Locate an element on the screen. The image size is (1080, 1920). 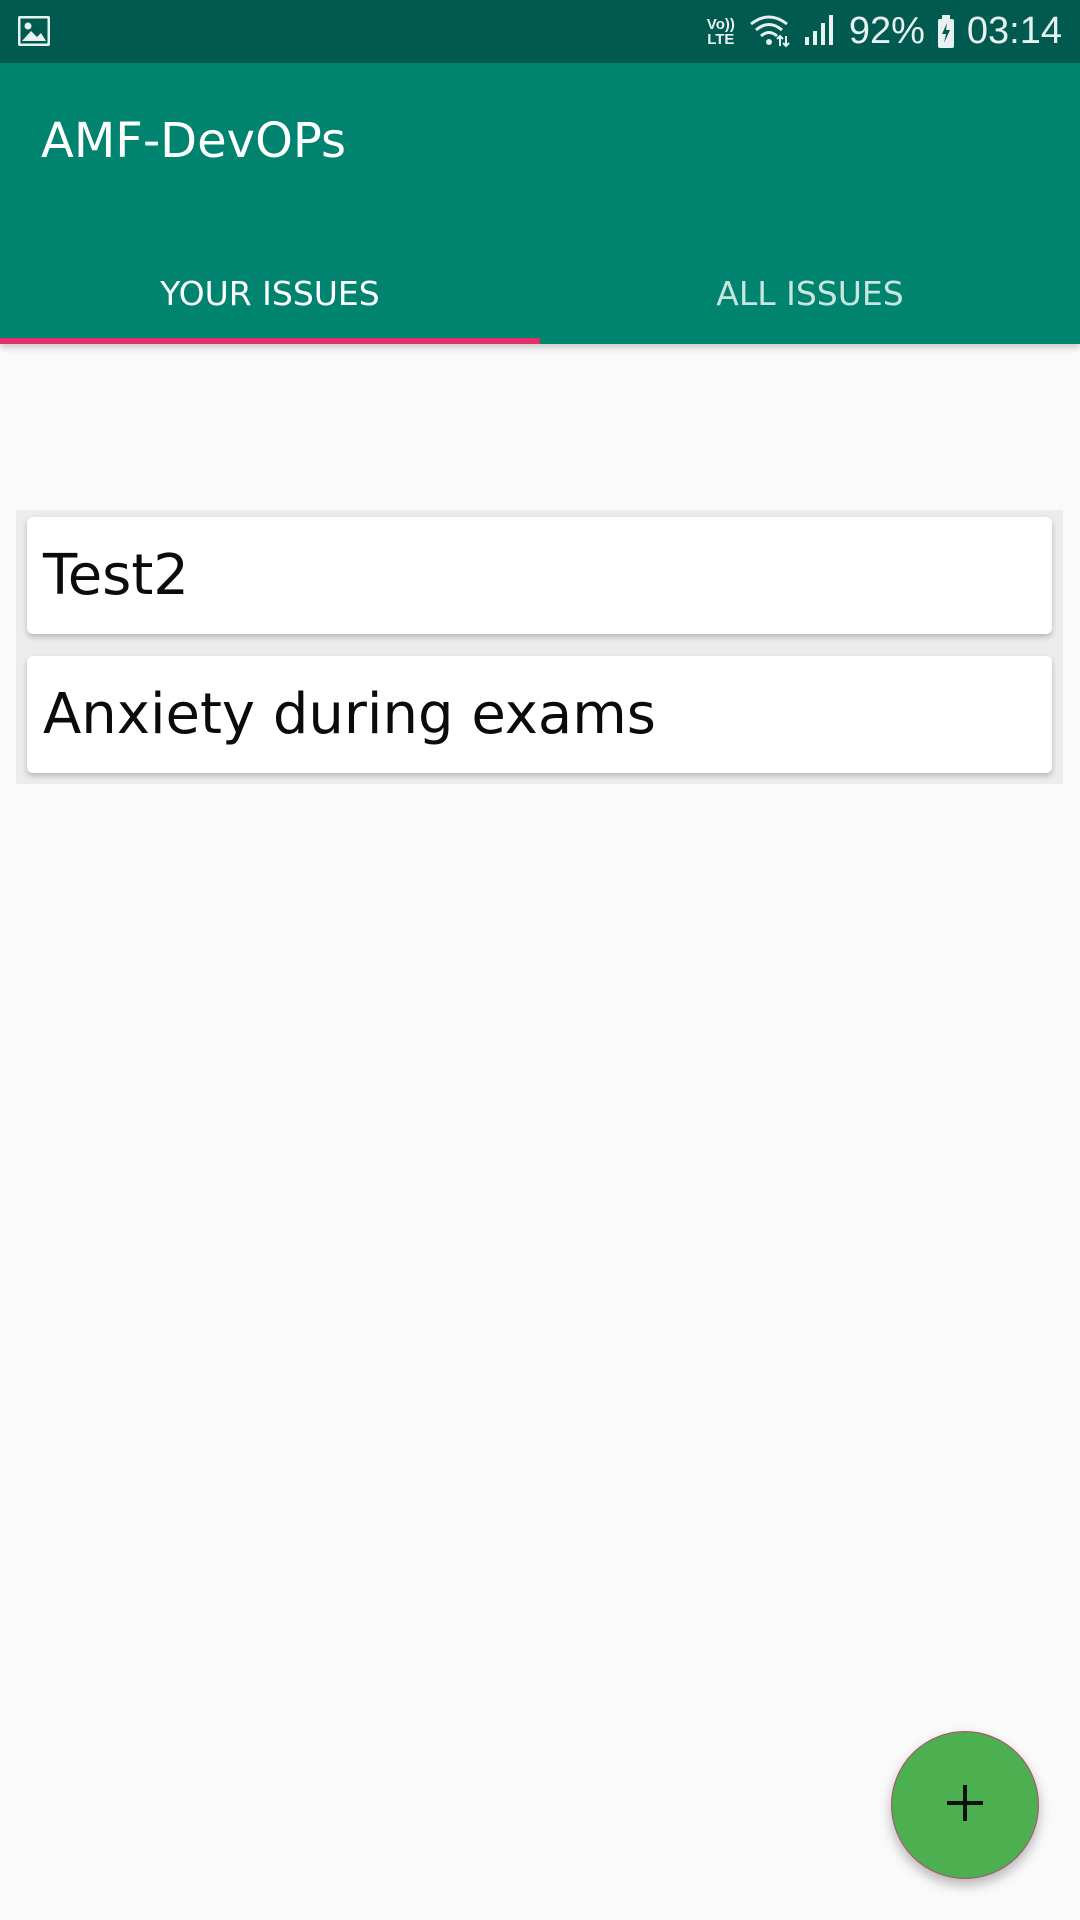
issue-card: Anxiety during exams is located at coordinates (539, 714).